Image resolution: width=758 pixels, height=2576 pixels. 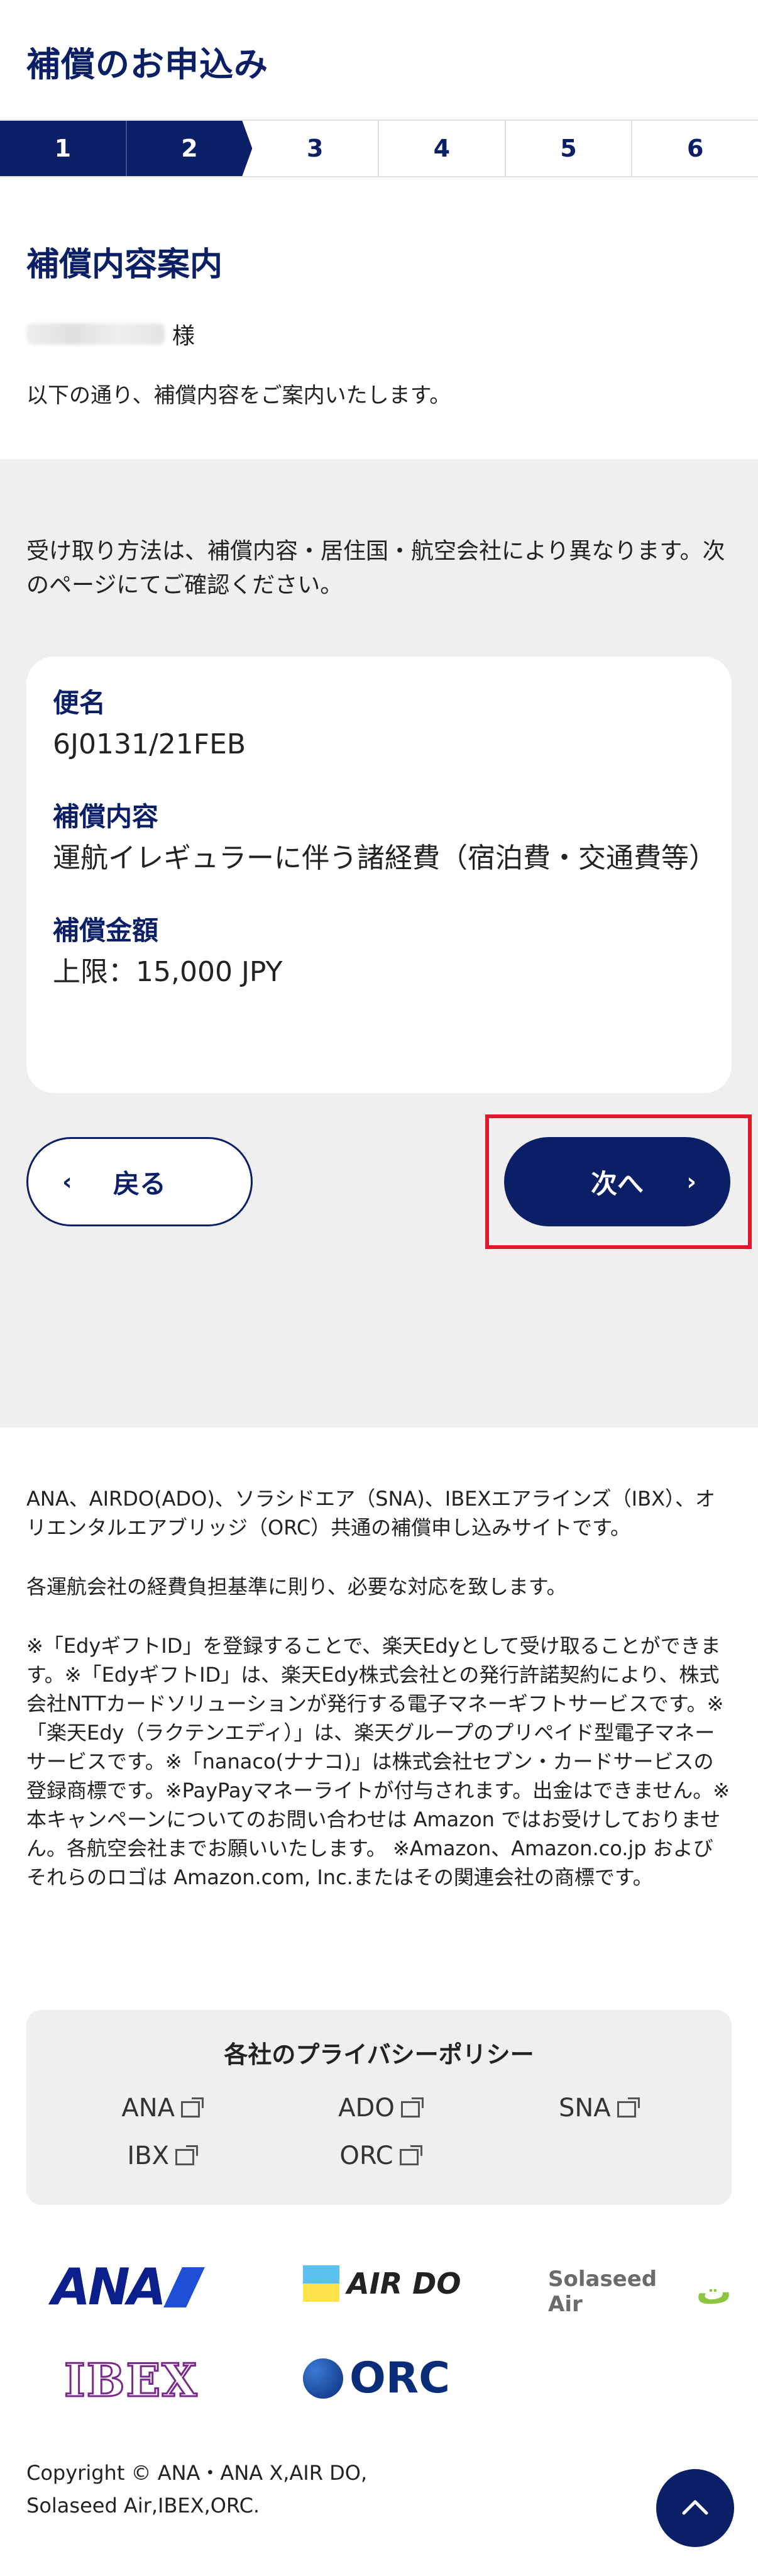 I want to click on privacy-link-ibx: IBX, so click(x=161, y=2155).